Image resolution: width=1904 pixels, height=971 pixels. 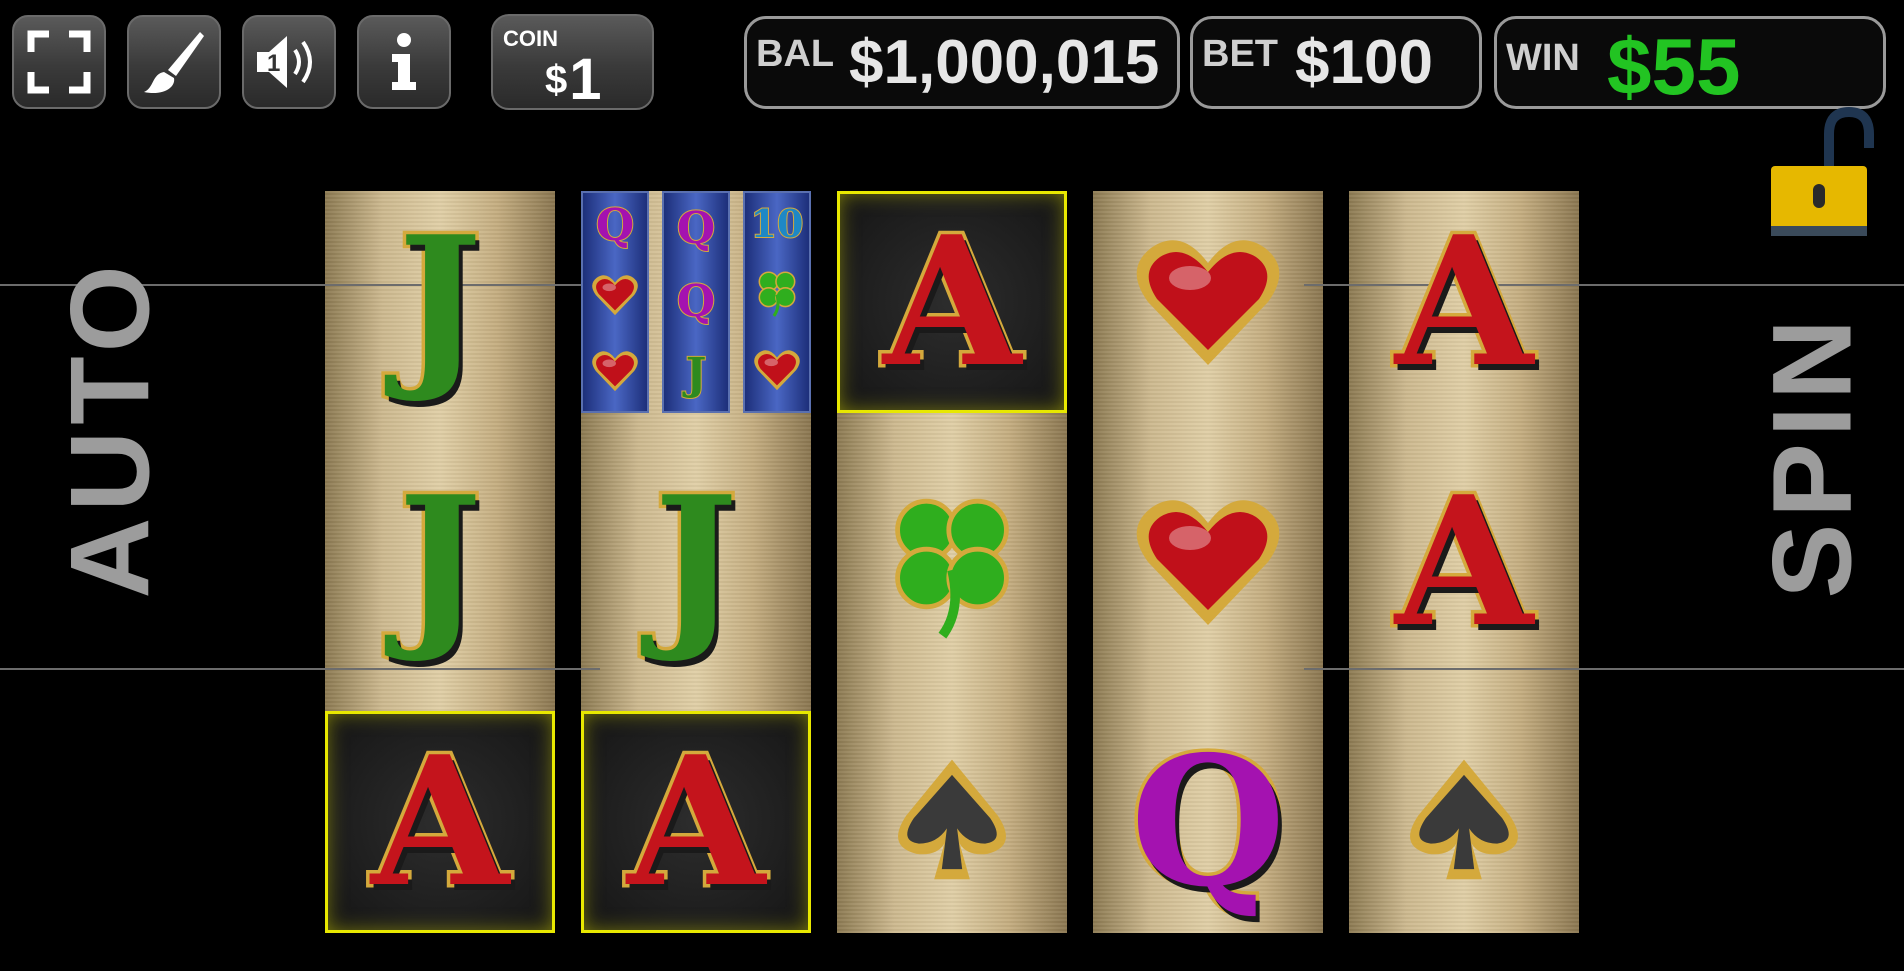 I want to click on info-icon, so click(x=404, y=61).